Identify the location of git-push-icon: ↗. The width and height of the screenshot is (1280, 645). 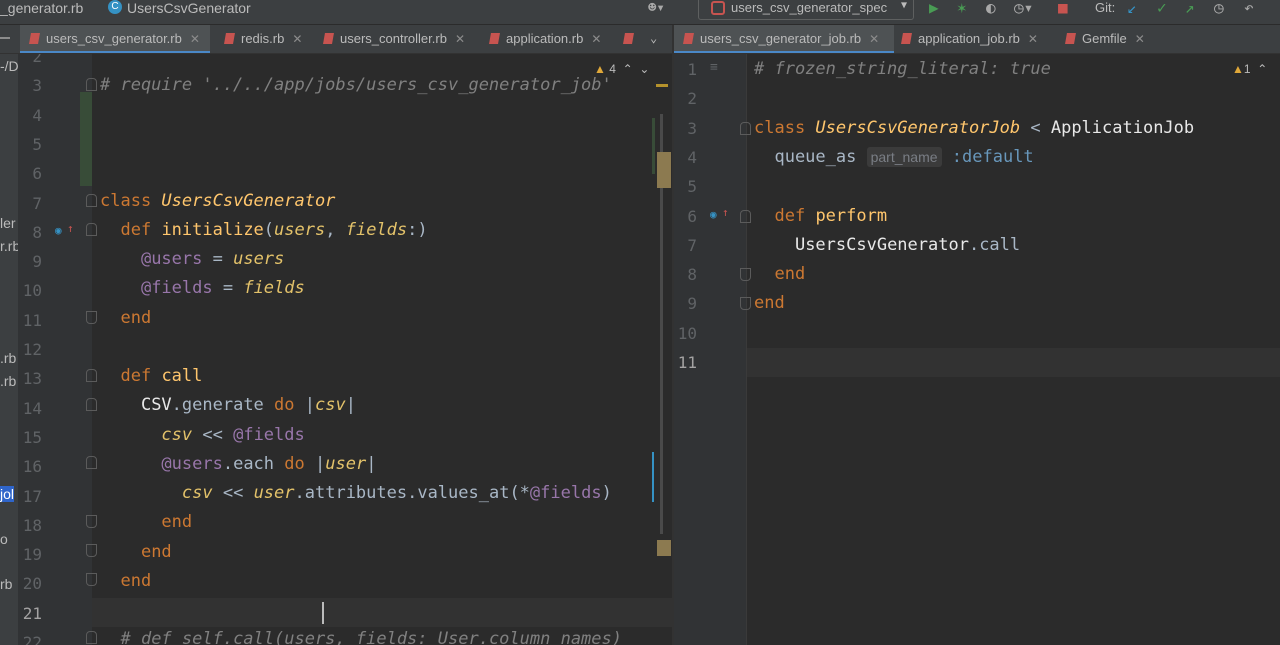
(1190, 8).